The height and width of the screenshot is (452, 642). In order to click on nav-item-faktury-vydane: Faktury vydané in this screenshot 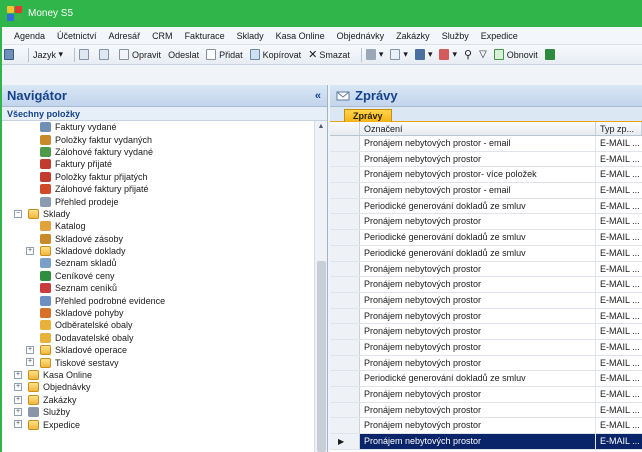, I will do `click(158, 127)`.